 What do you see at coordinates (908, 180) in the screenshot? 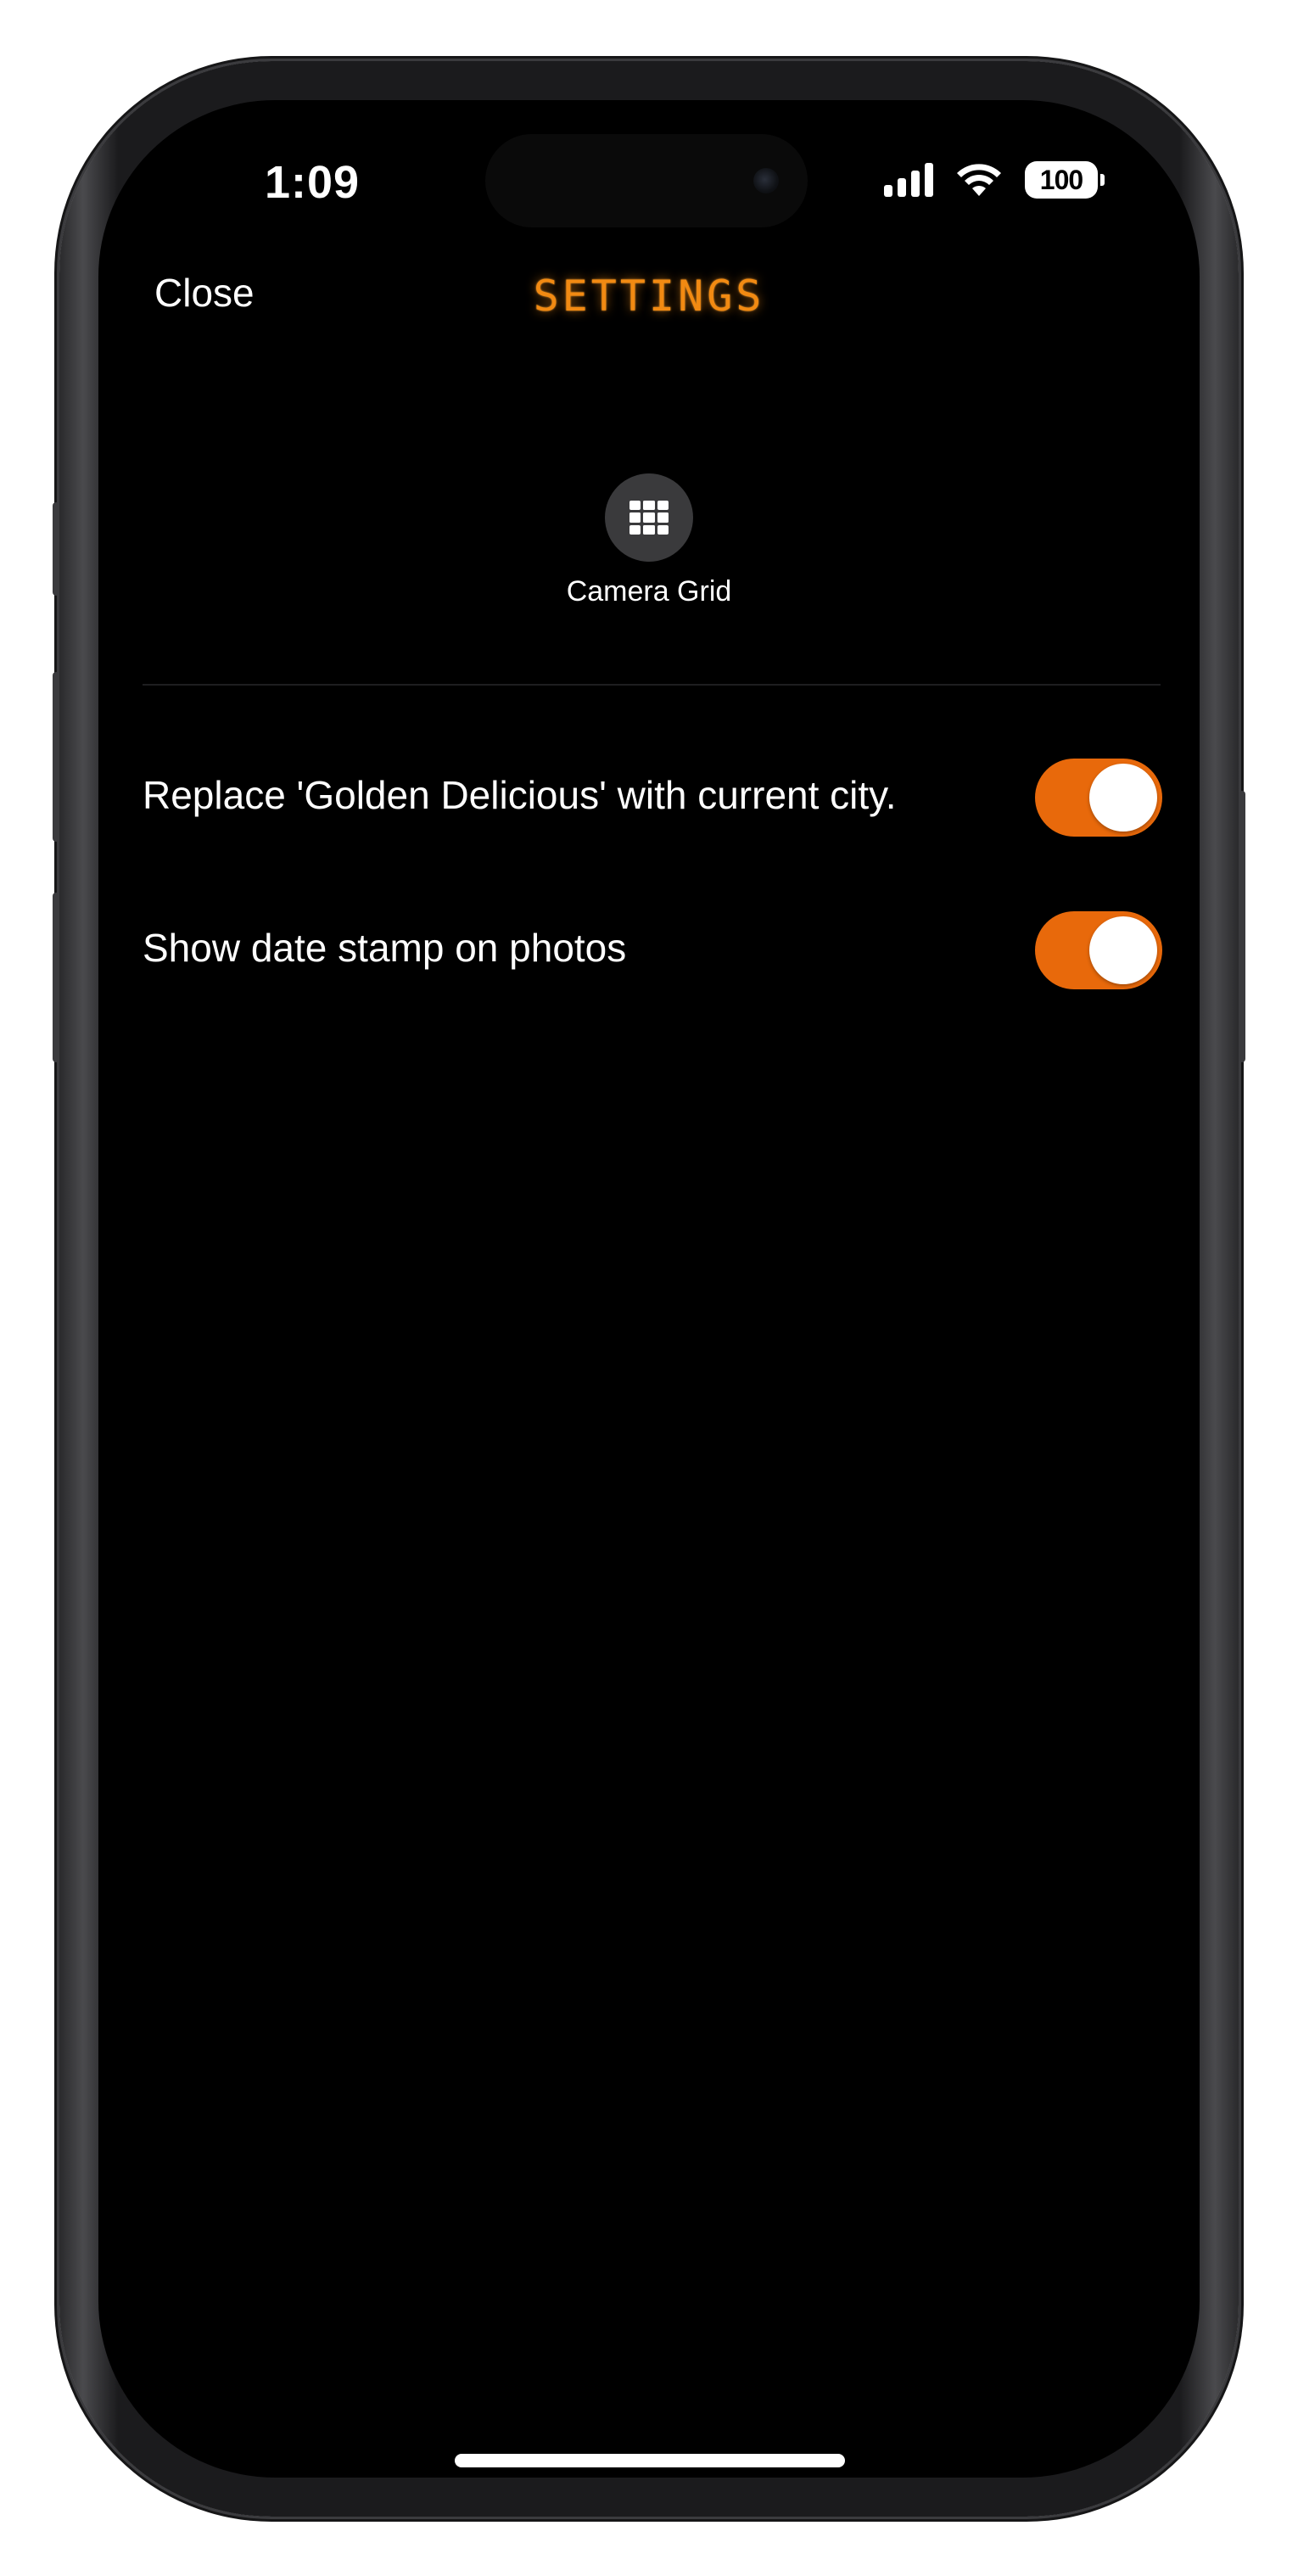
I see `cellular-signal-icon` at bounding box center [908, 180].